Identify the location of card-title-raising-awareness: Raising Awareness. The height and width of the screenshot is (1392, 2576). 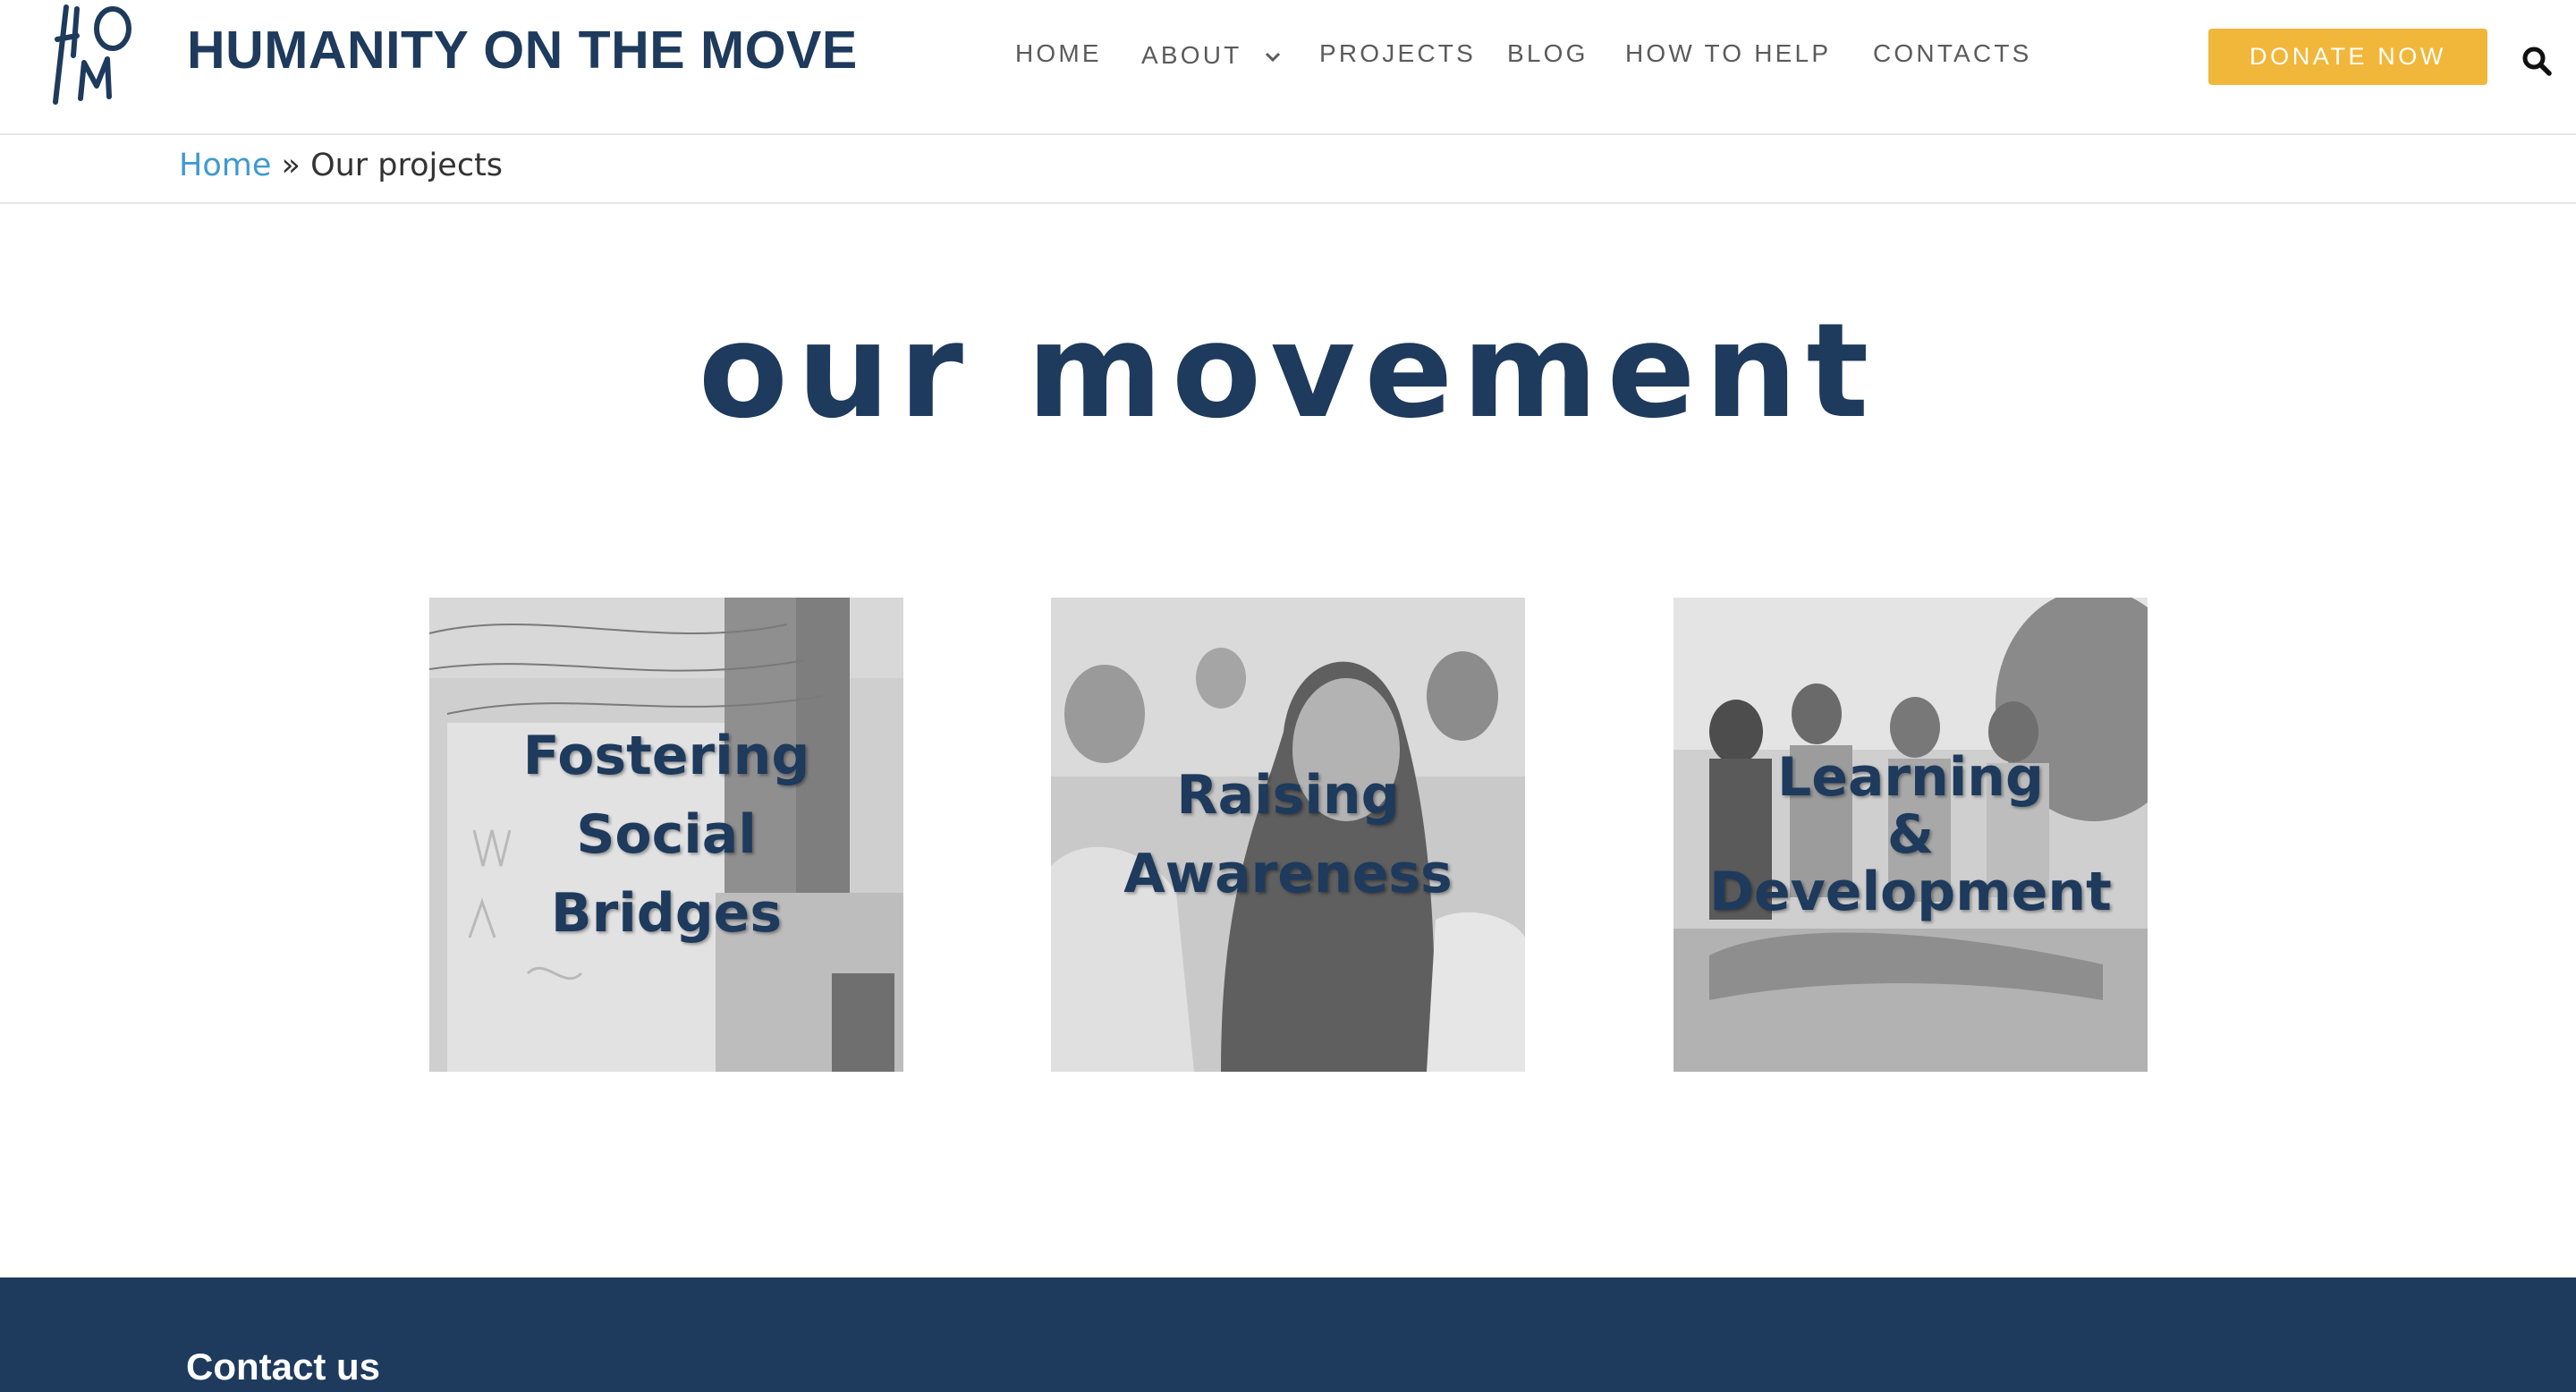
(1288, 834).